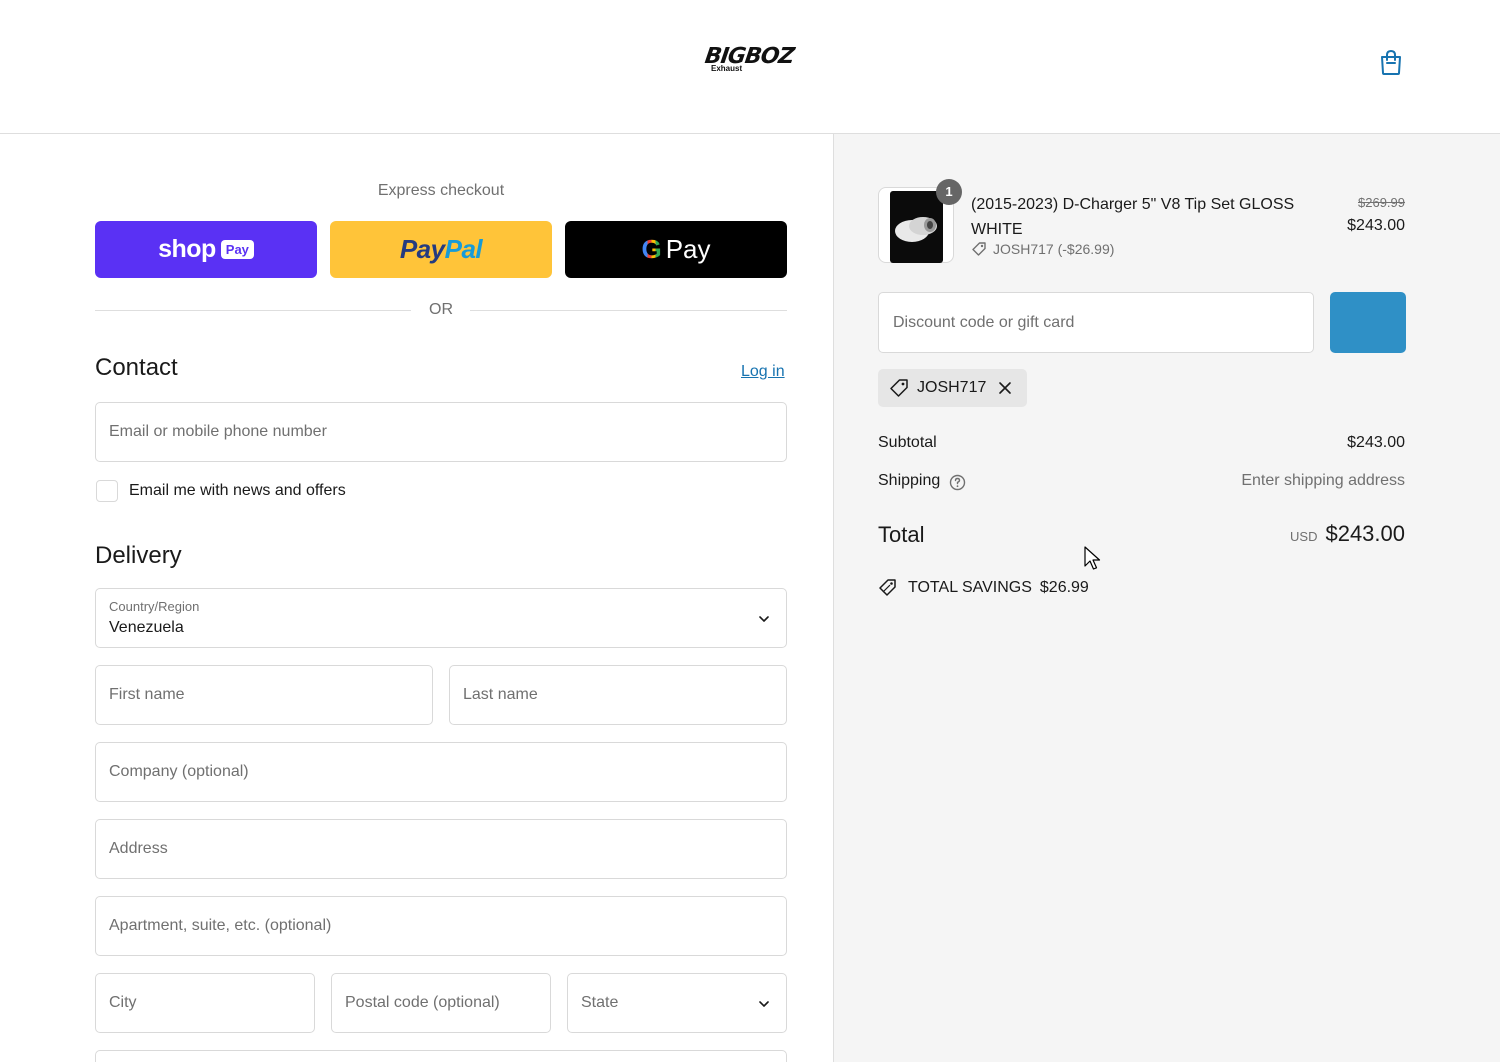 This screenshot has height=1062, width=1500. Describe the element at coordinates (1368, 322) in the screenshot. I see `apply-discount-button` at that location.